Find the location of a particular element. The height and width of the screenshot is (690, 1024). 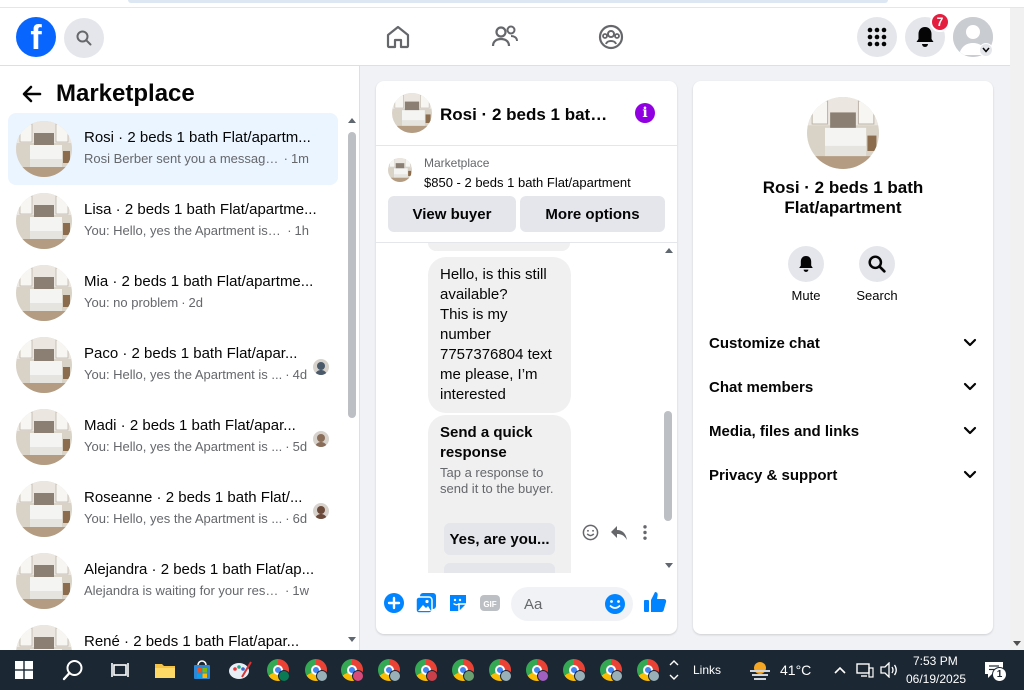

sticker-icon is located at coordinates (458, 603).